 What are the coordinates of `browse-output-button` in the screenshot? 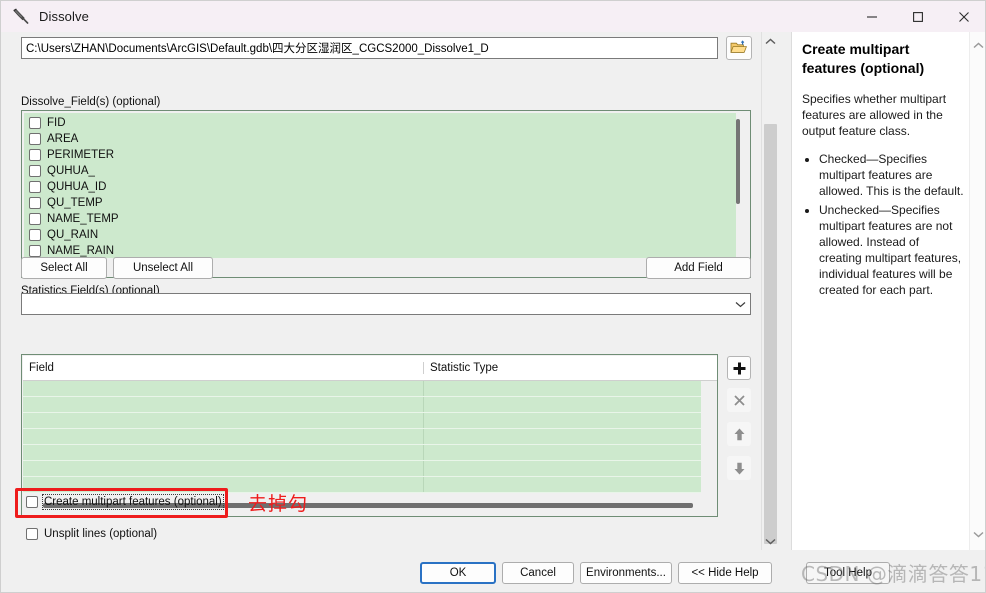 It's located at (739, 48).